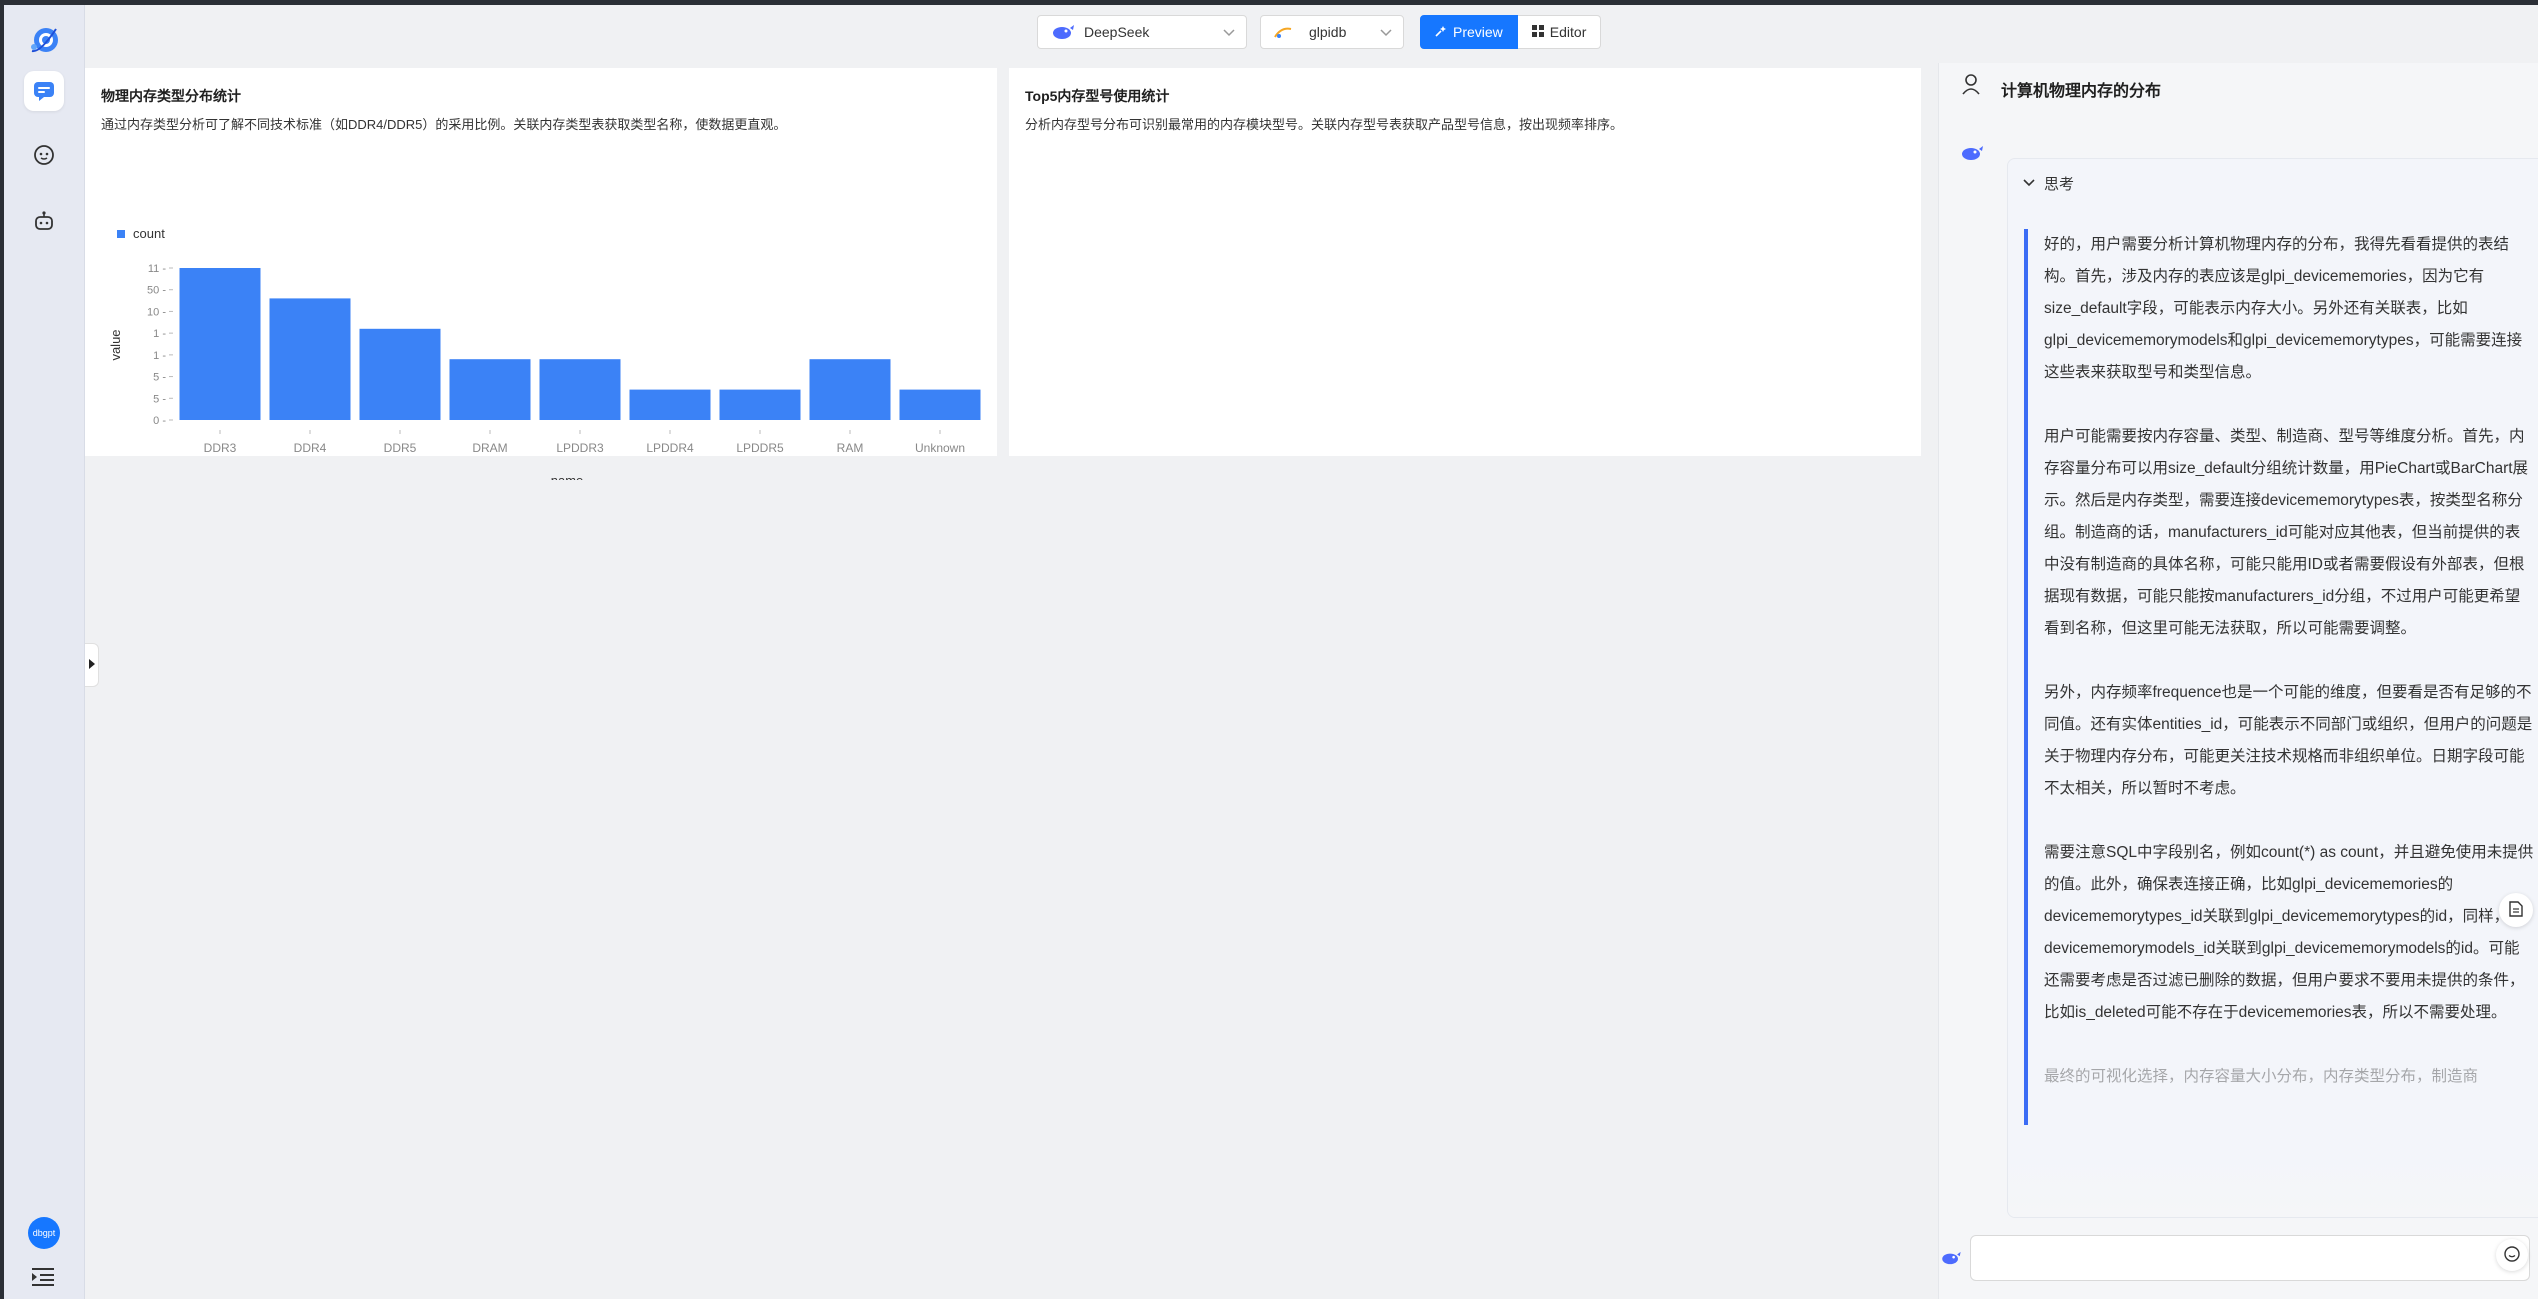  Describe the element at coordinates (760, 404) in the screenshot. I see `bar-lpddr5` at that location.